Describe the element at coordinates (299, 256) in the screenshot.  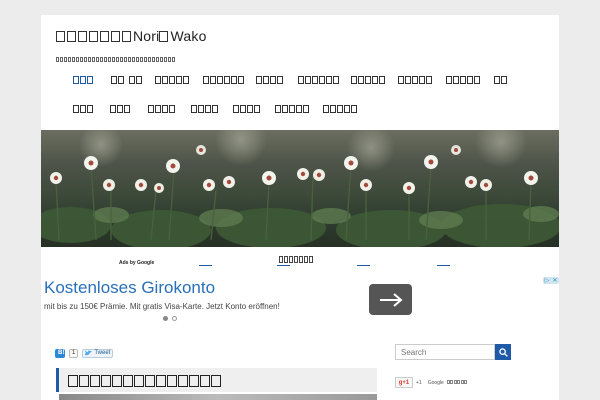
I see `hero-caption` at that location.